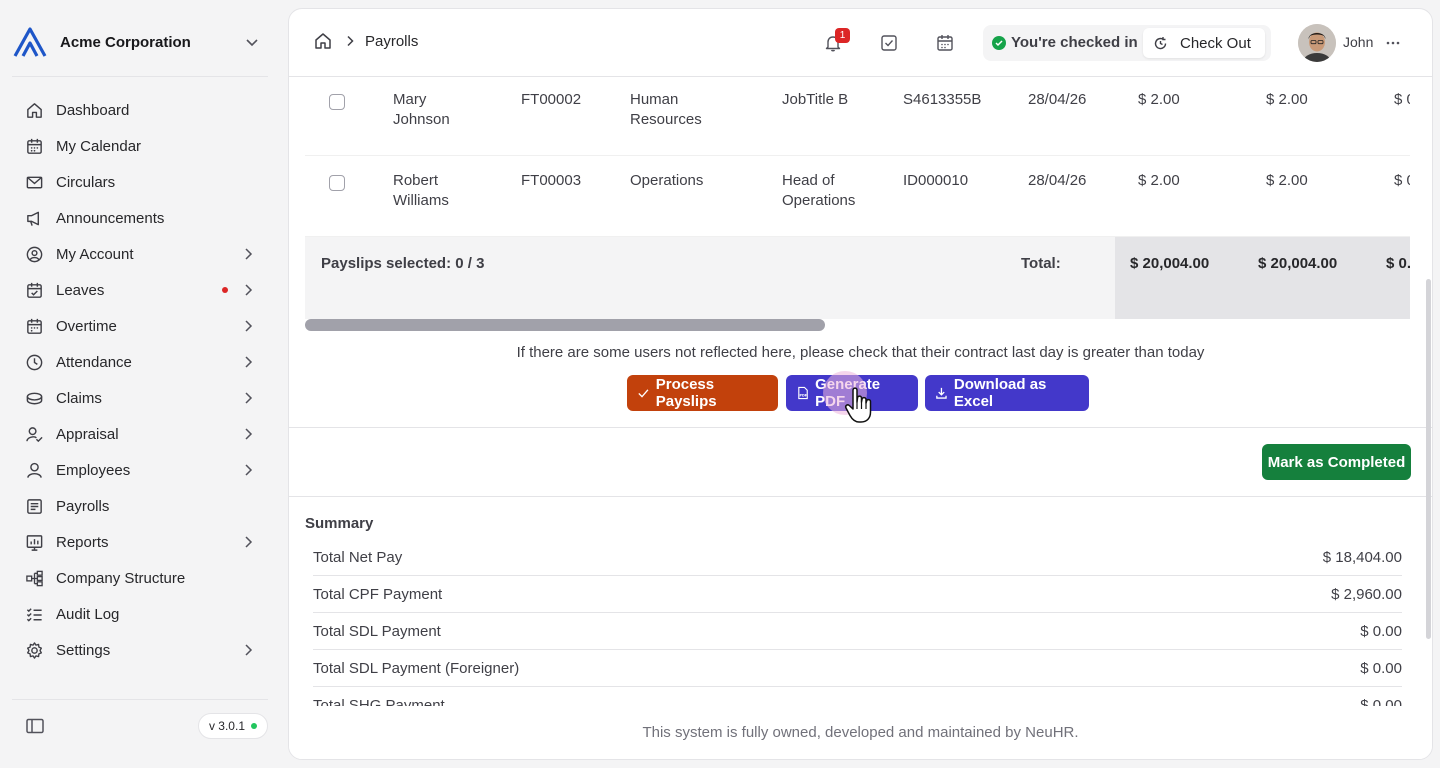  Describe the element at coordinates (1398, 263) in the screenshot. I see `total-value: $ 0.0` at that location.